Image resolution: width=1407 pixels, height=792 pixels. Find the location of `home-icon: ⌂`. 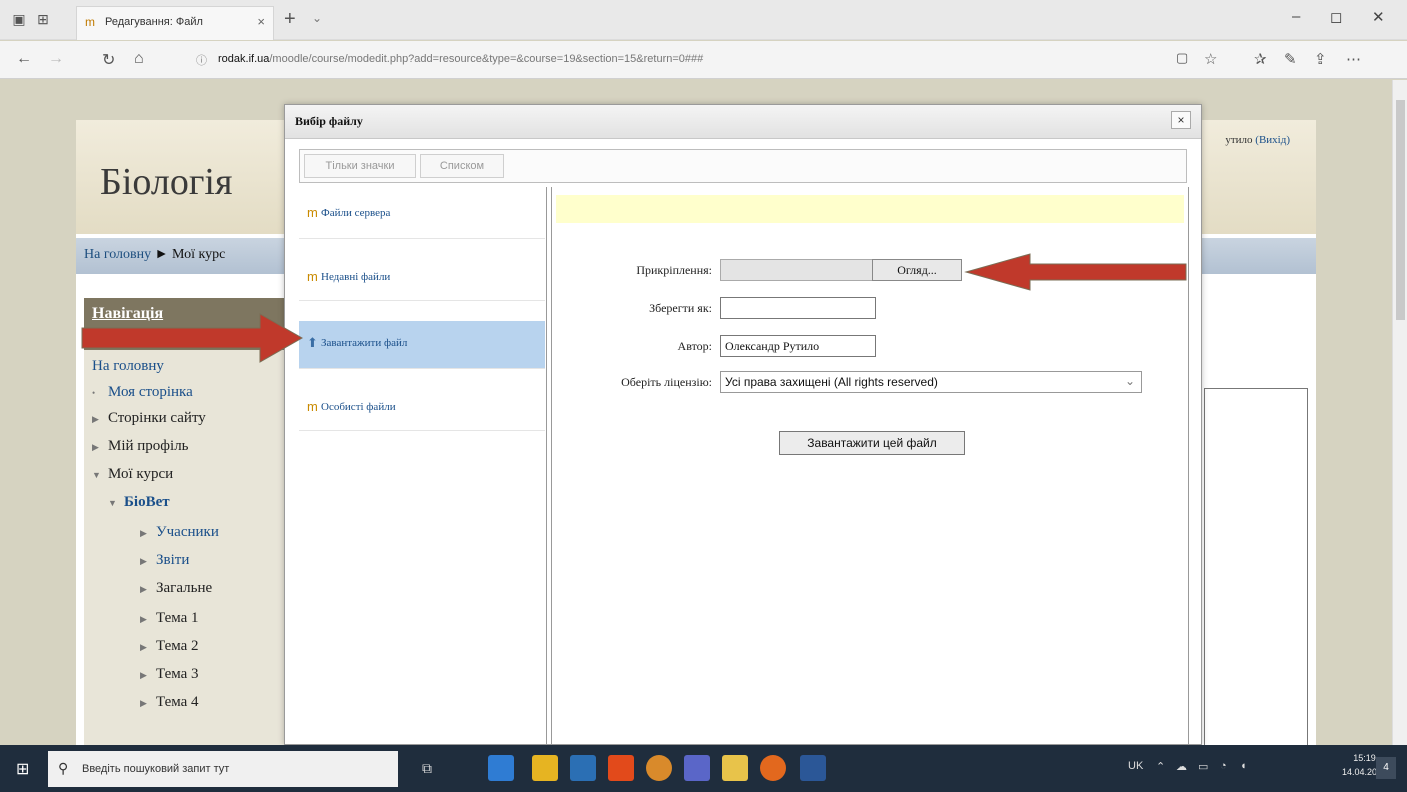

home-icon: ⌂ is located at coordinates (139, 59).